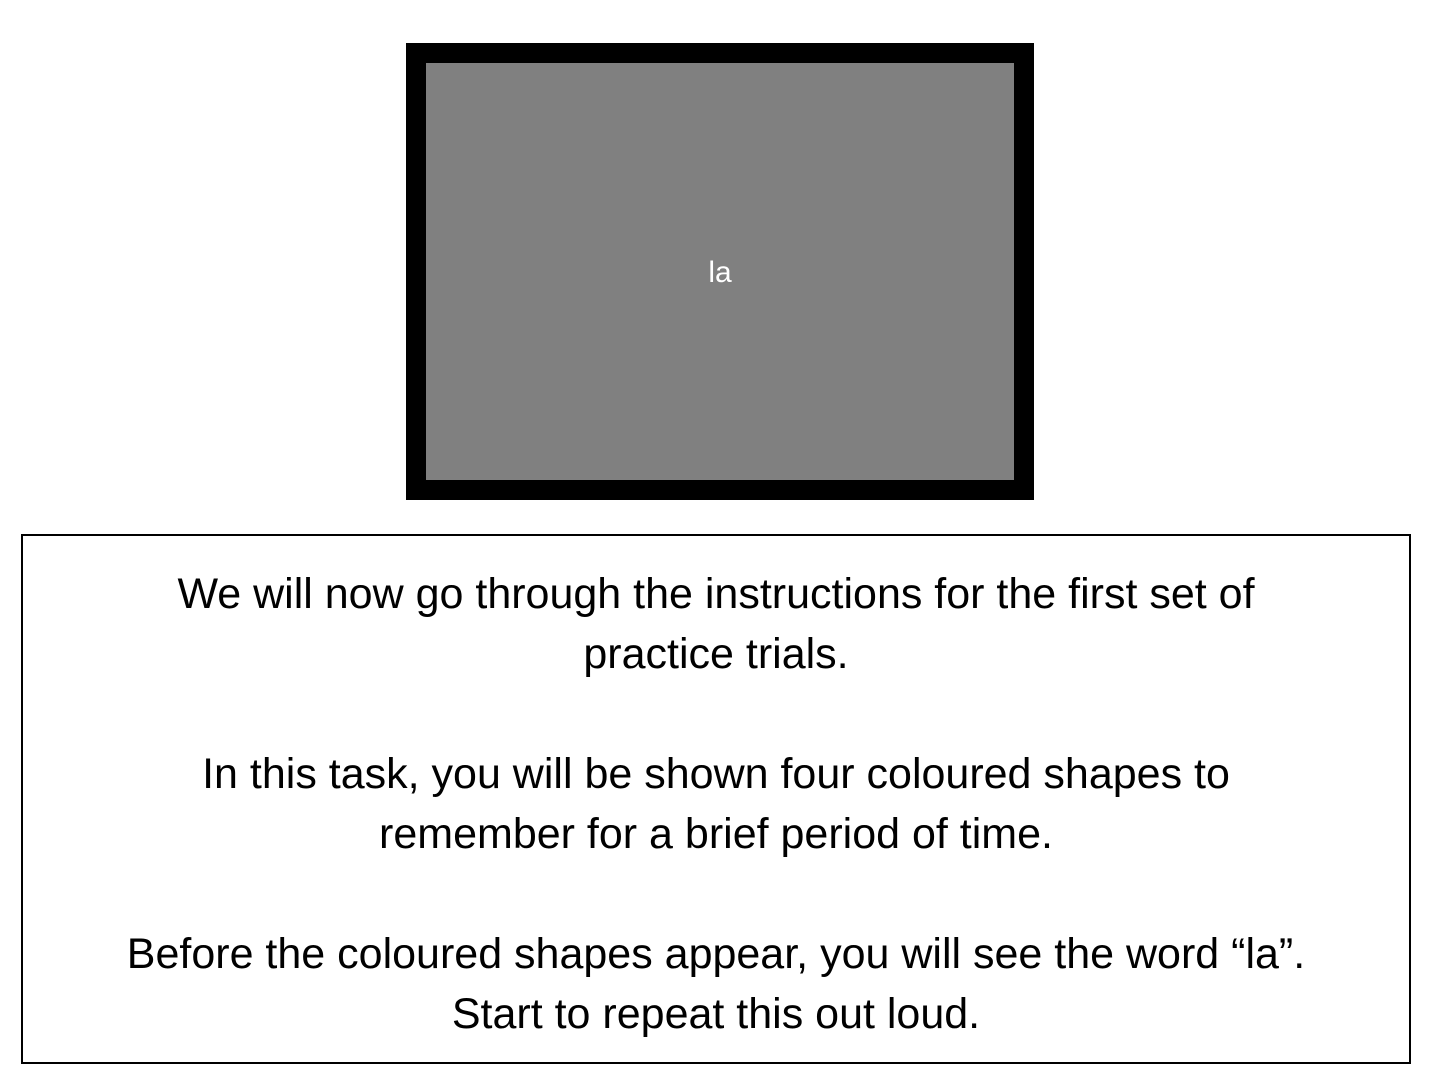 This screenshot has width=1440, height=1080. I want to click on stimulus-word: la, so click(720, 272).